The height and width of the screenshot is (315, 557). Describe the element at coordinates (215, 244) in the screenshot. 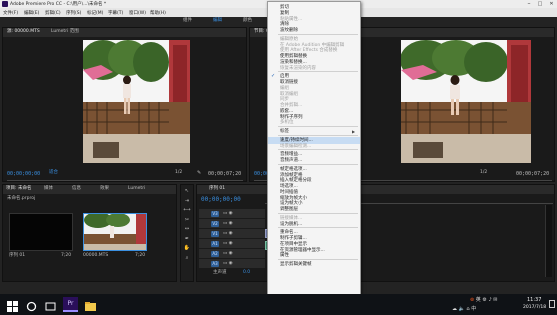

I see `track-label: A1` at that location.